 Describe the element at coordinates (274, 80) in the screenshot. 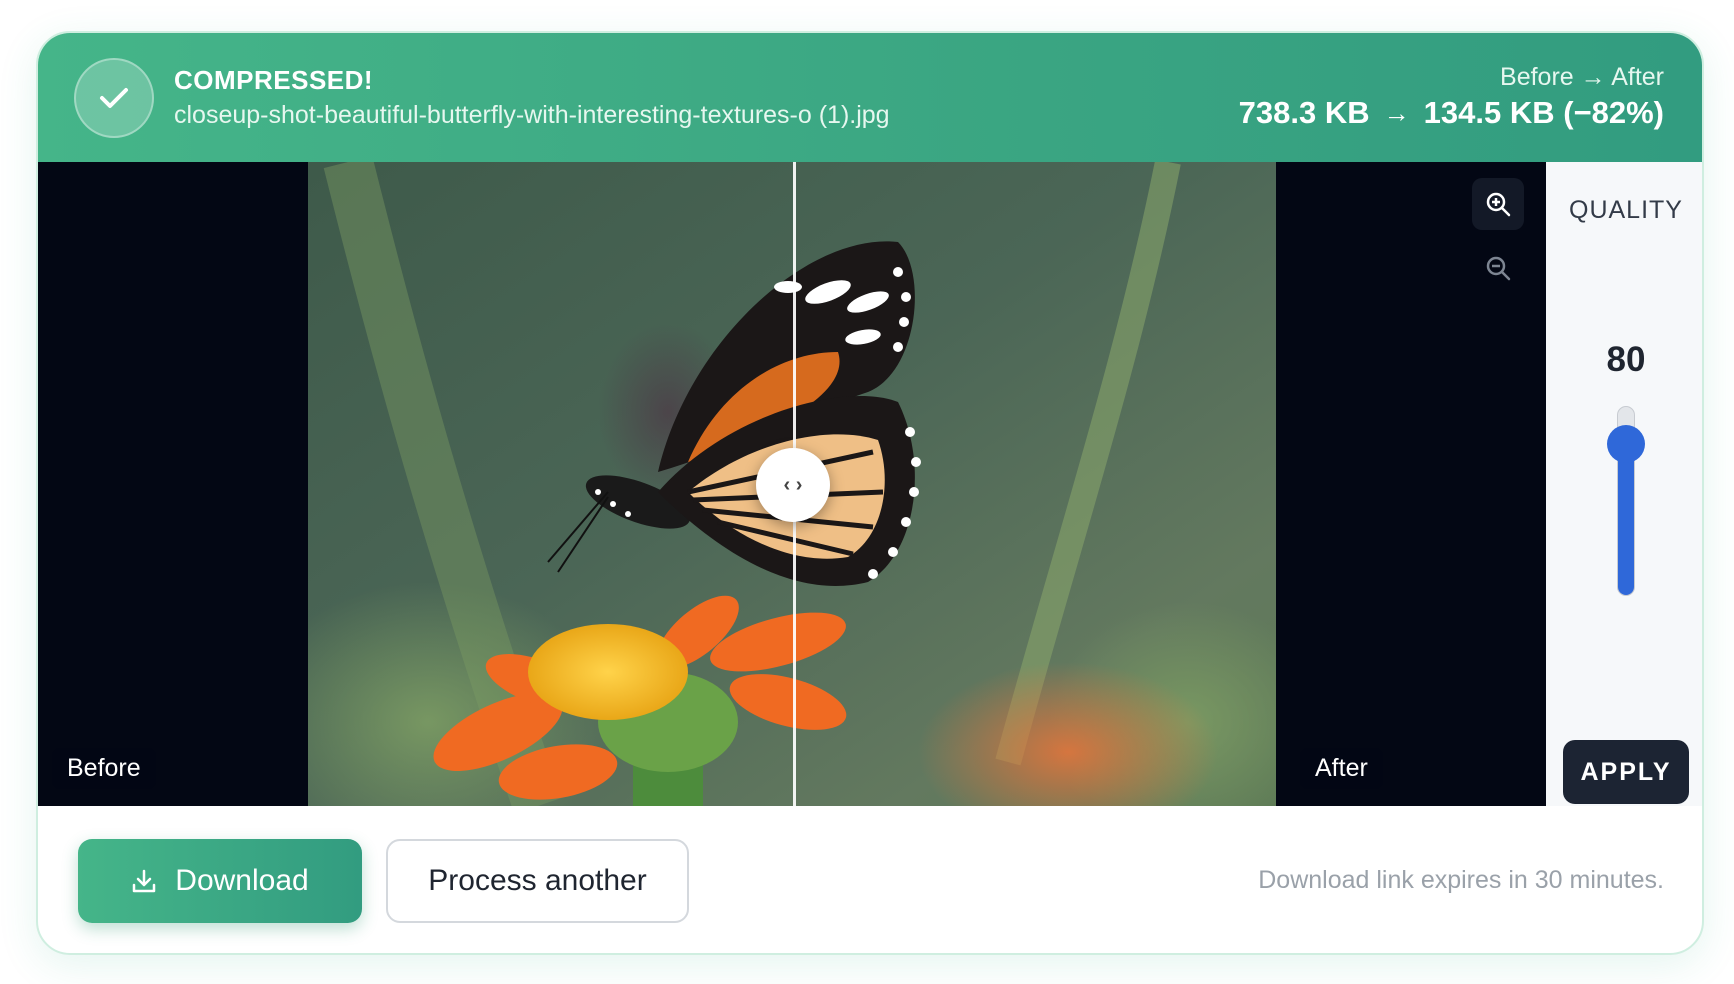

I see `status-title: COMPRESSED!` at that location.